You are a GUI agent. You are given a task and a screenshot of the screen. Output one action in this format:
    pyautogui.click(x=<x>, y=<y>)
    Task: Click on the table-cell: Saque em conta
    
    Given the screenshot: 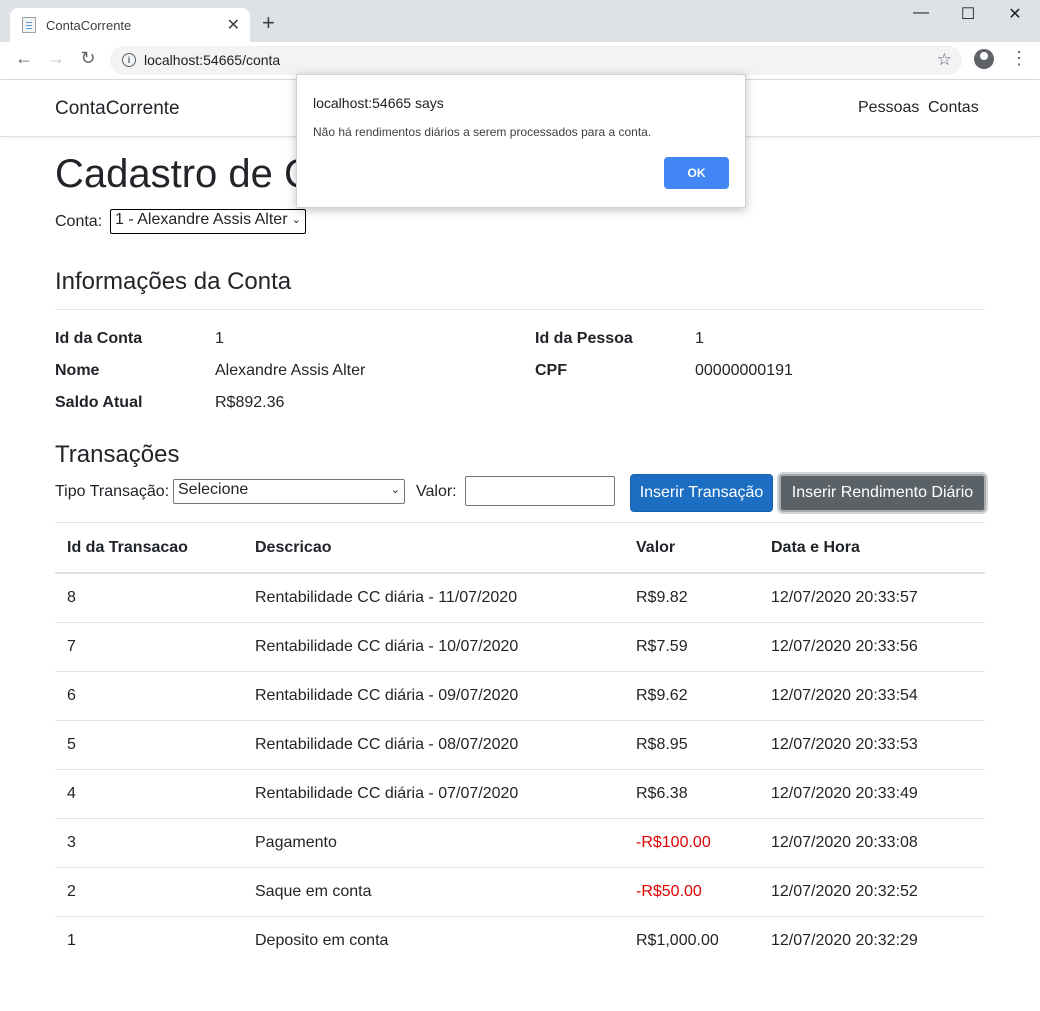 What is the action you would take?
    pyautogui.click(x=433, y=892)
    